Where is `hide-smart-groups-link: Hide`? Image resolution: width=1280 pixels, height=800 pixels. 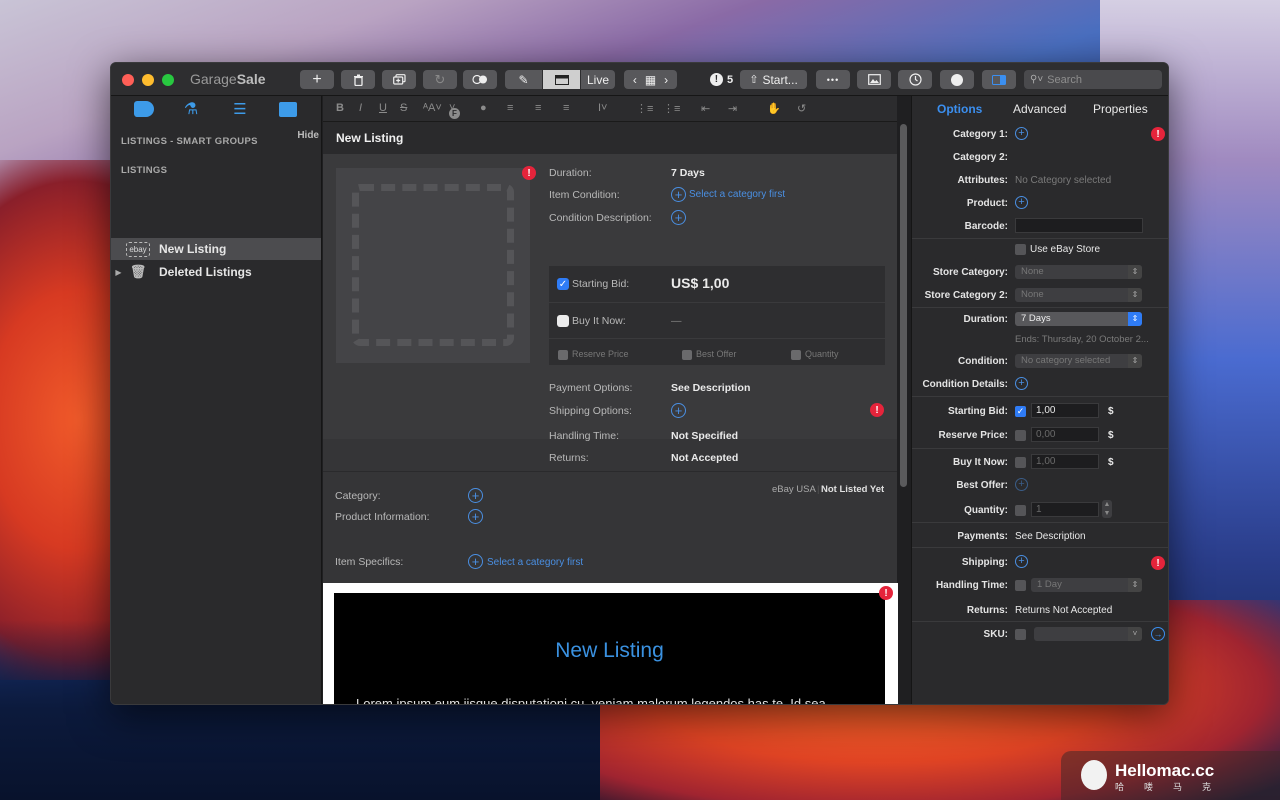
hide-smart-groups-link: Hide is located at coordinates (308, 135).